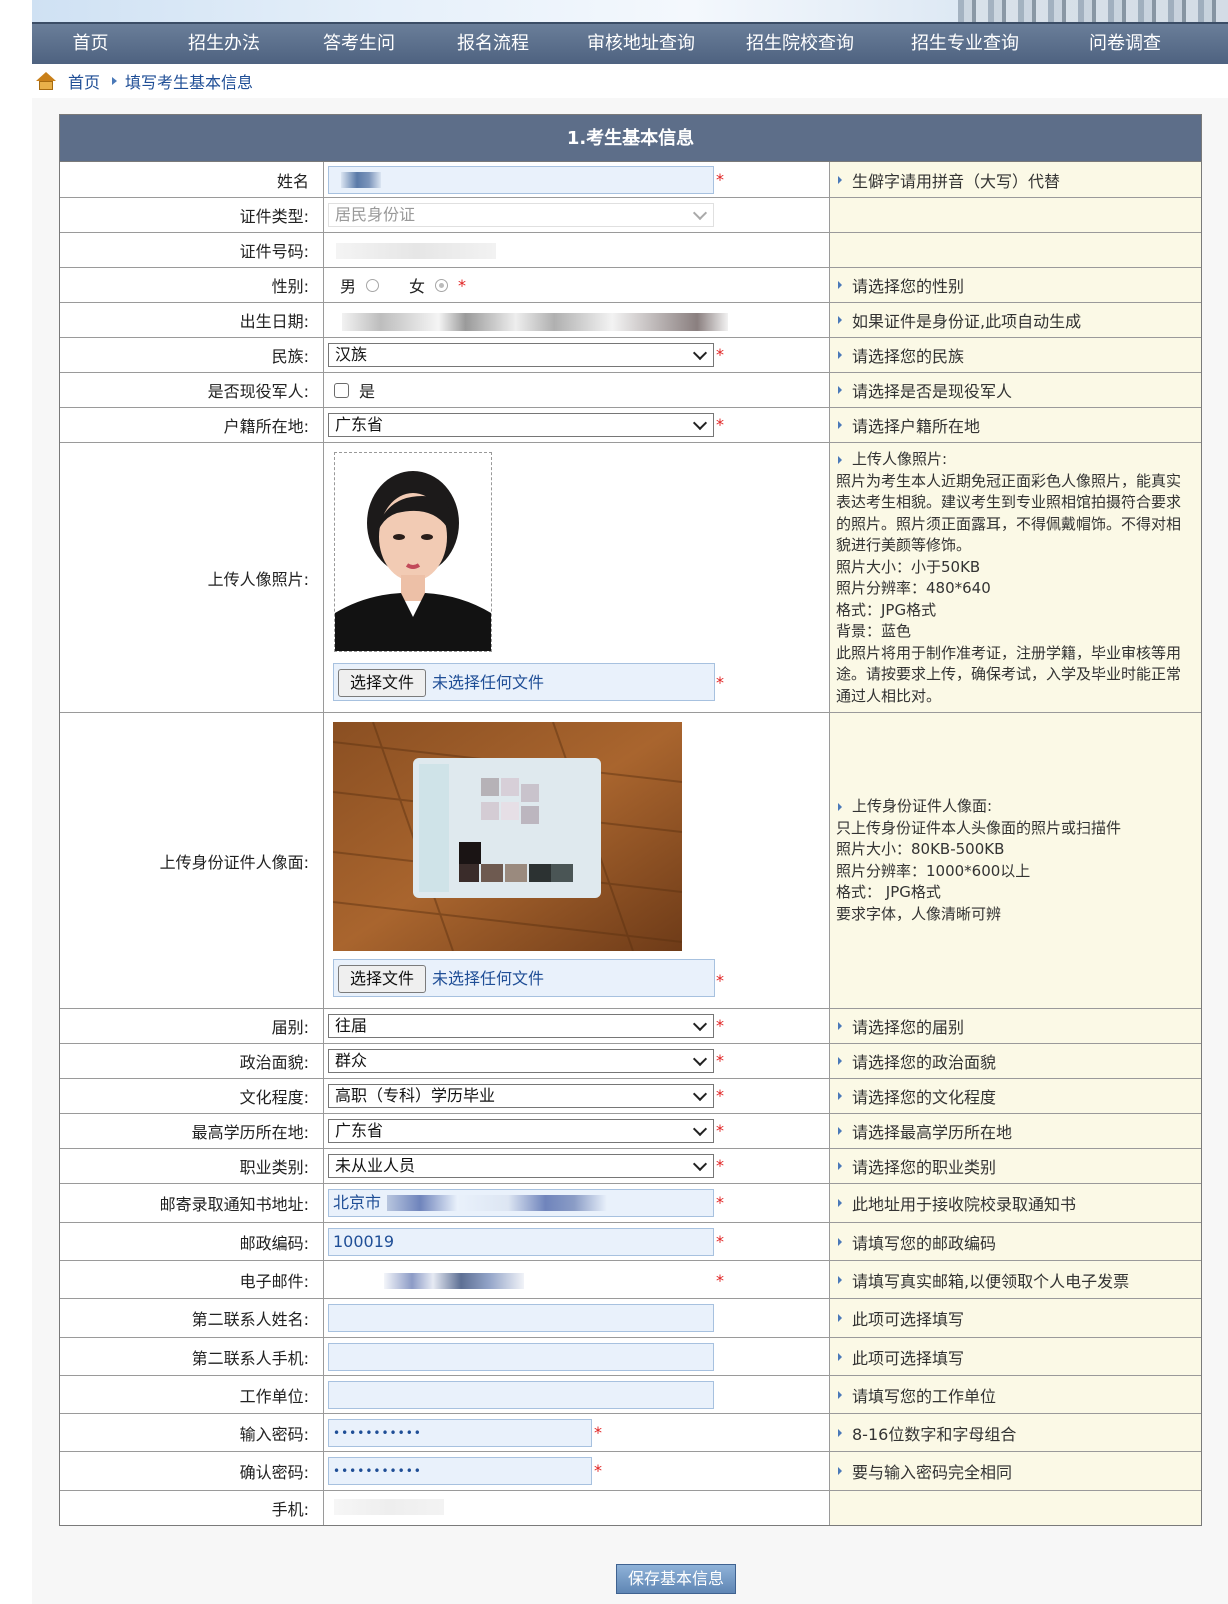 The image size is (1228, 1604). I want to click on label-ethnic: 民族:, so click(192, 355).